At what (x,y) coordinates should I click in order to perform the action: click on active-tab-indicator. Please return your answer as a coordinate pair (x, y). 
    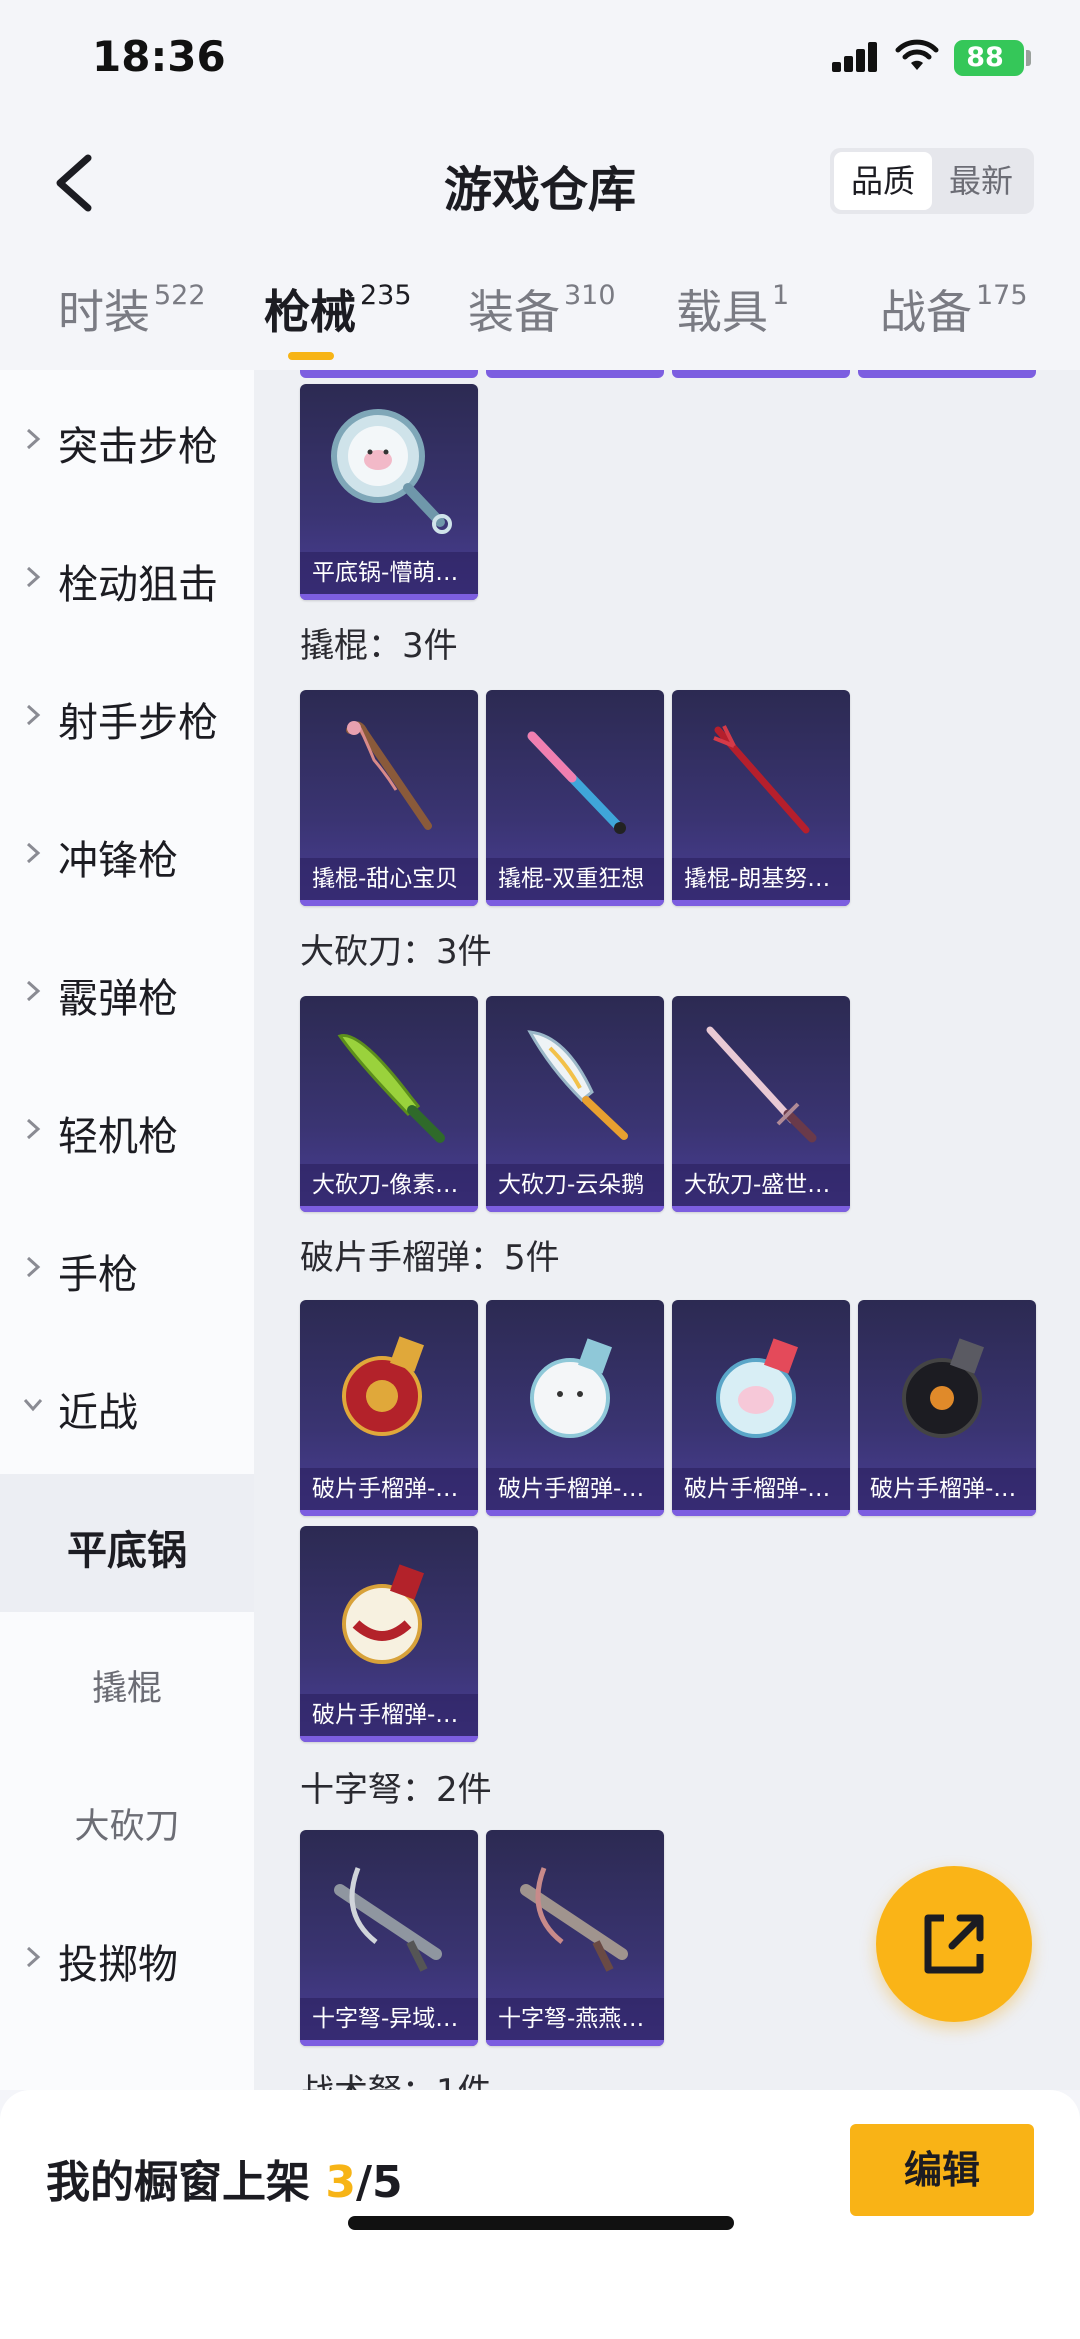
    Looking at the image, I should click on (311, 356).